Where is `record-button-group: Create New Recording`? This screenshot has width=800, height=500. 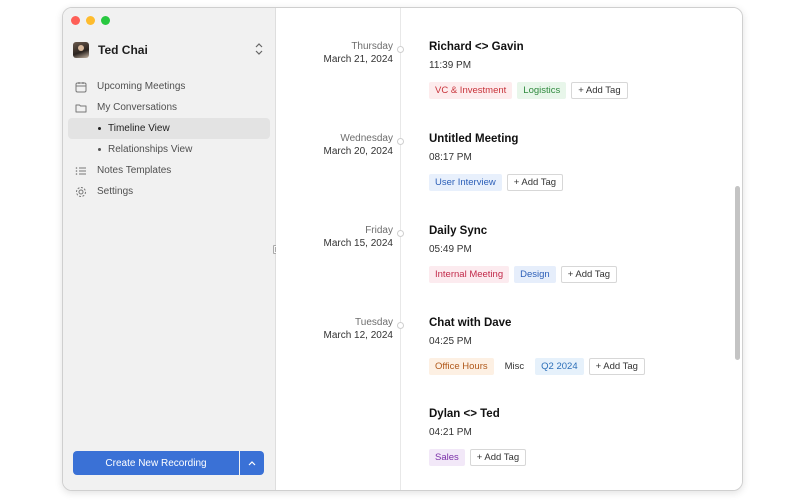 record-button-group: Create New Recording is located at coordinates (168, 463).